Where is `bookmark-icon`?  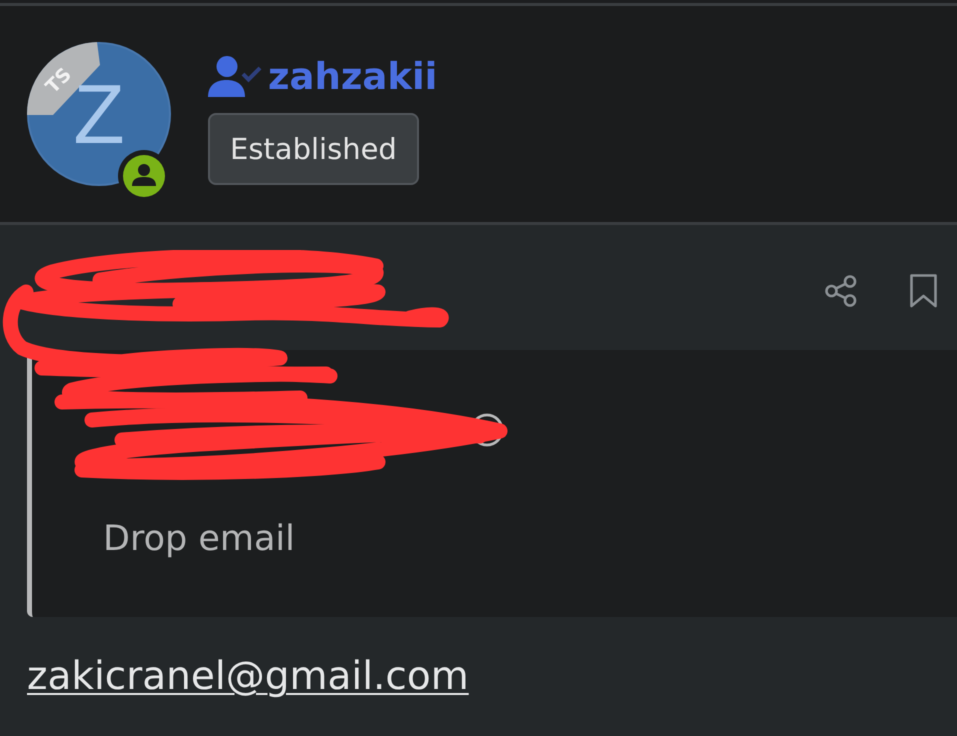
bookmark-icon is located at coordinates (923, 291).